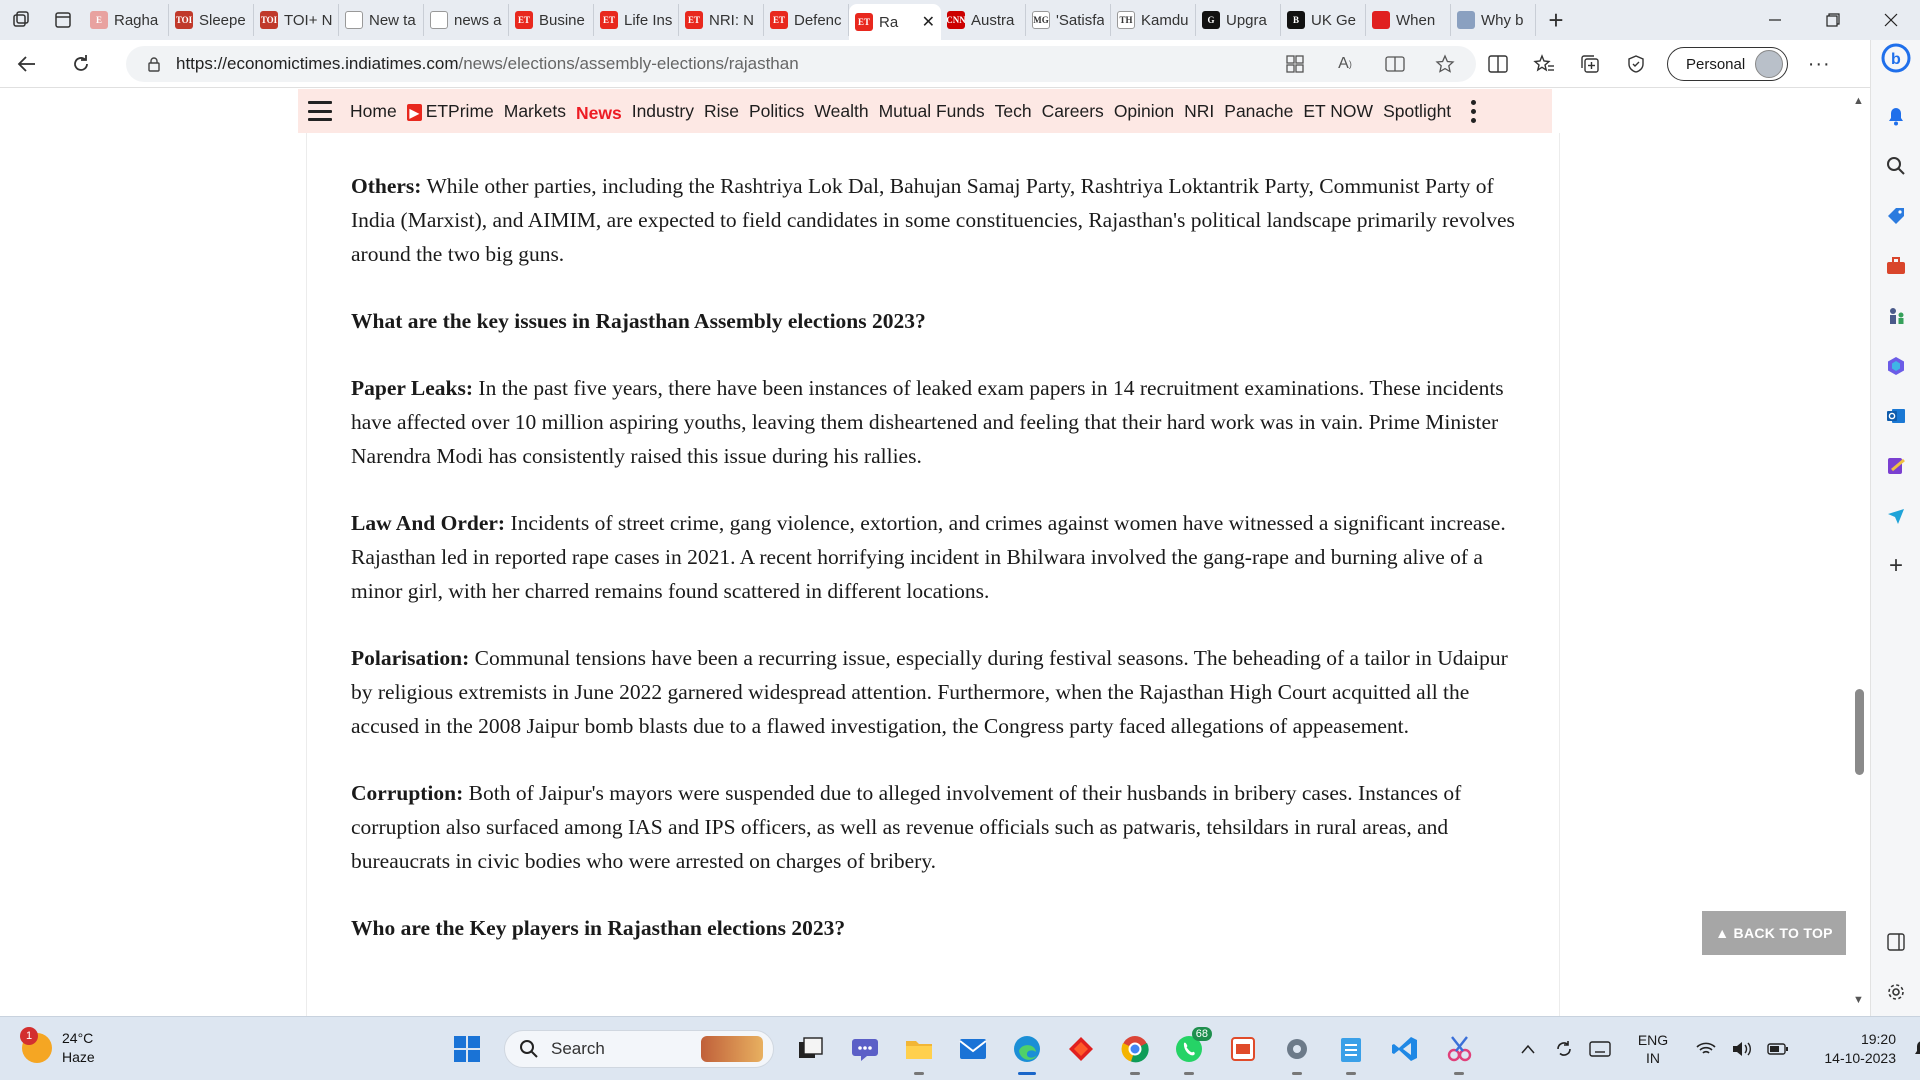 The image size is (1920, 1080). Describe the element at coordinates (373, 111) in the screenshot. I see `nav-home: Home` at that location.